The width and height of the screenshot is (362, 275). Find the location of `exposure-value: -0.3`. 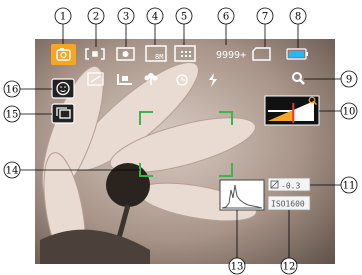

exposure-value: -0.3 is located at coordinates (290, 186).